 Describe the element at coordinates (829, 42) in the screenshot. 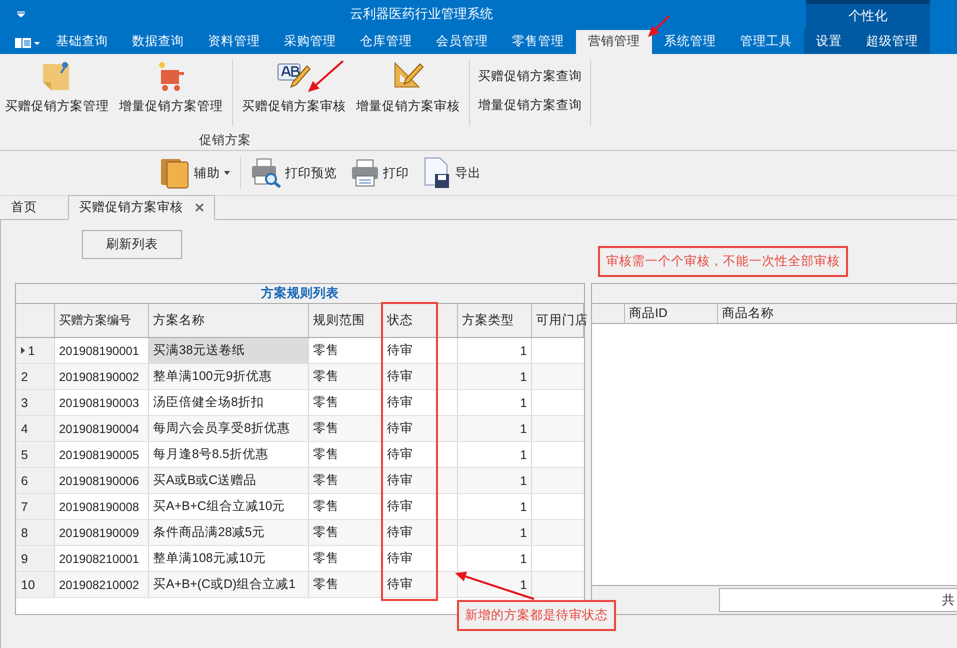

I see `menu-tab: 设置` at that location.